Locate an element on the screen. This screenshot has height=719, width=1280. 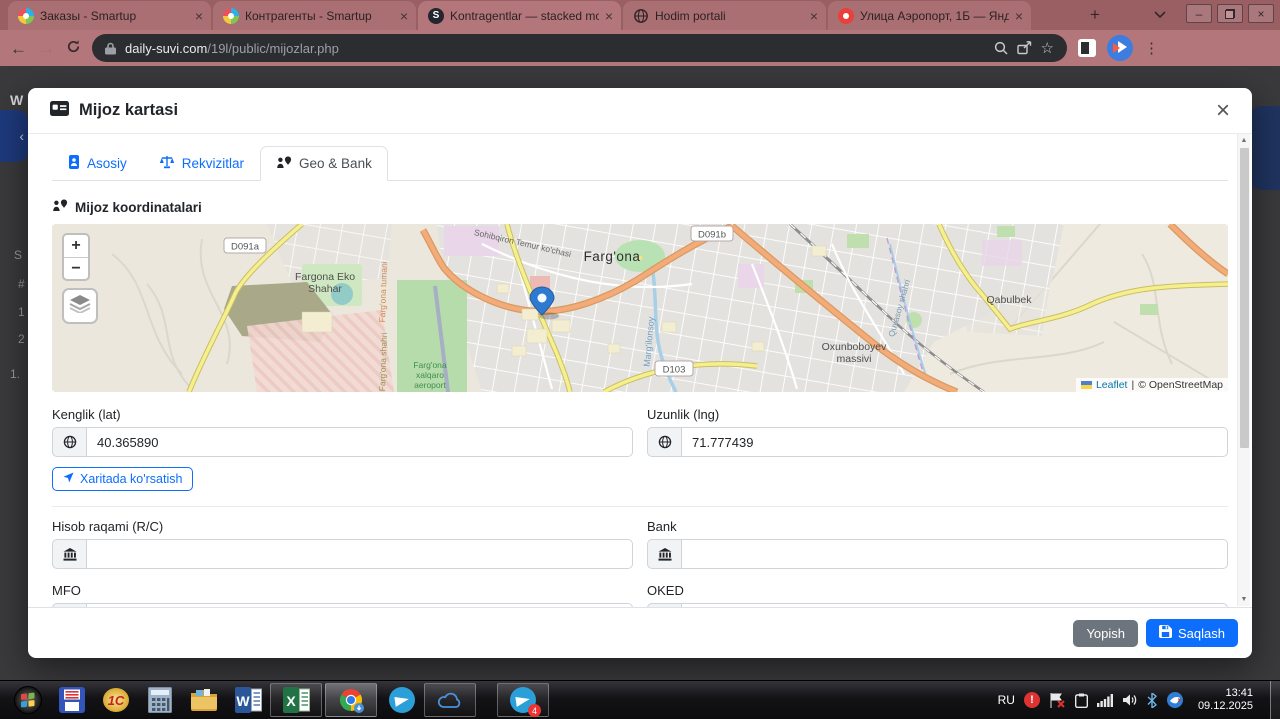
window-restore-button is located at coordinates (1230, 13).